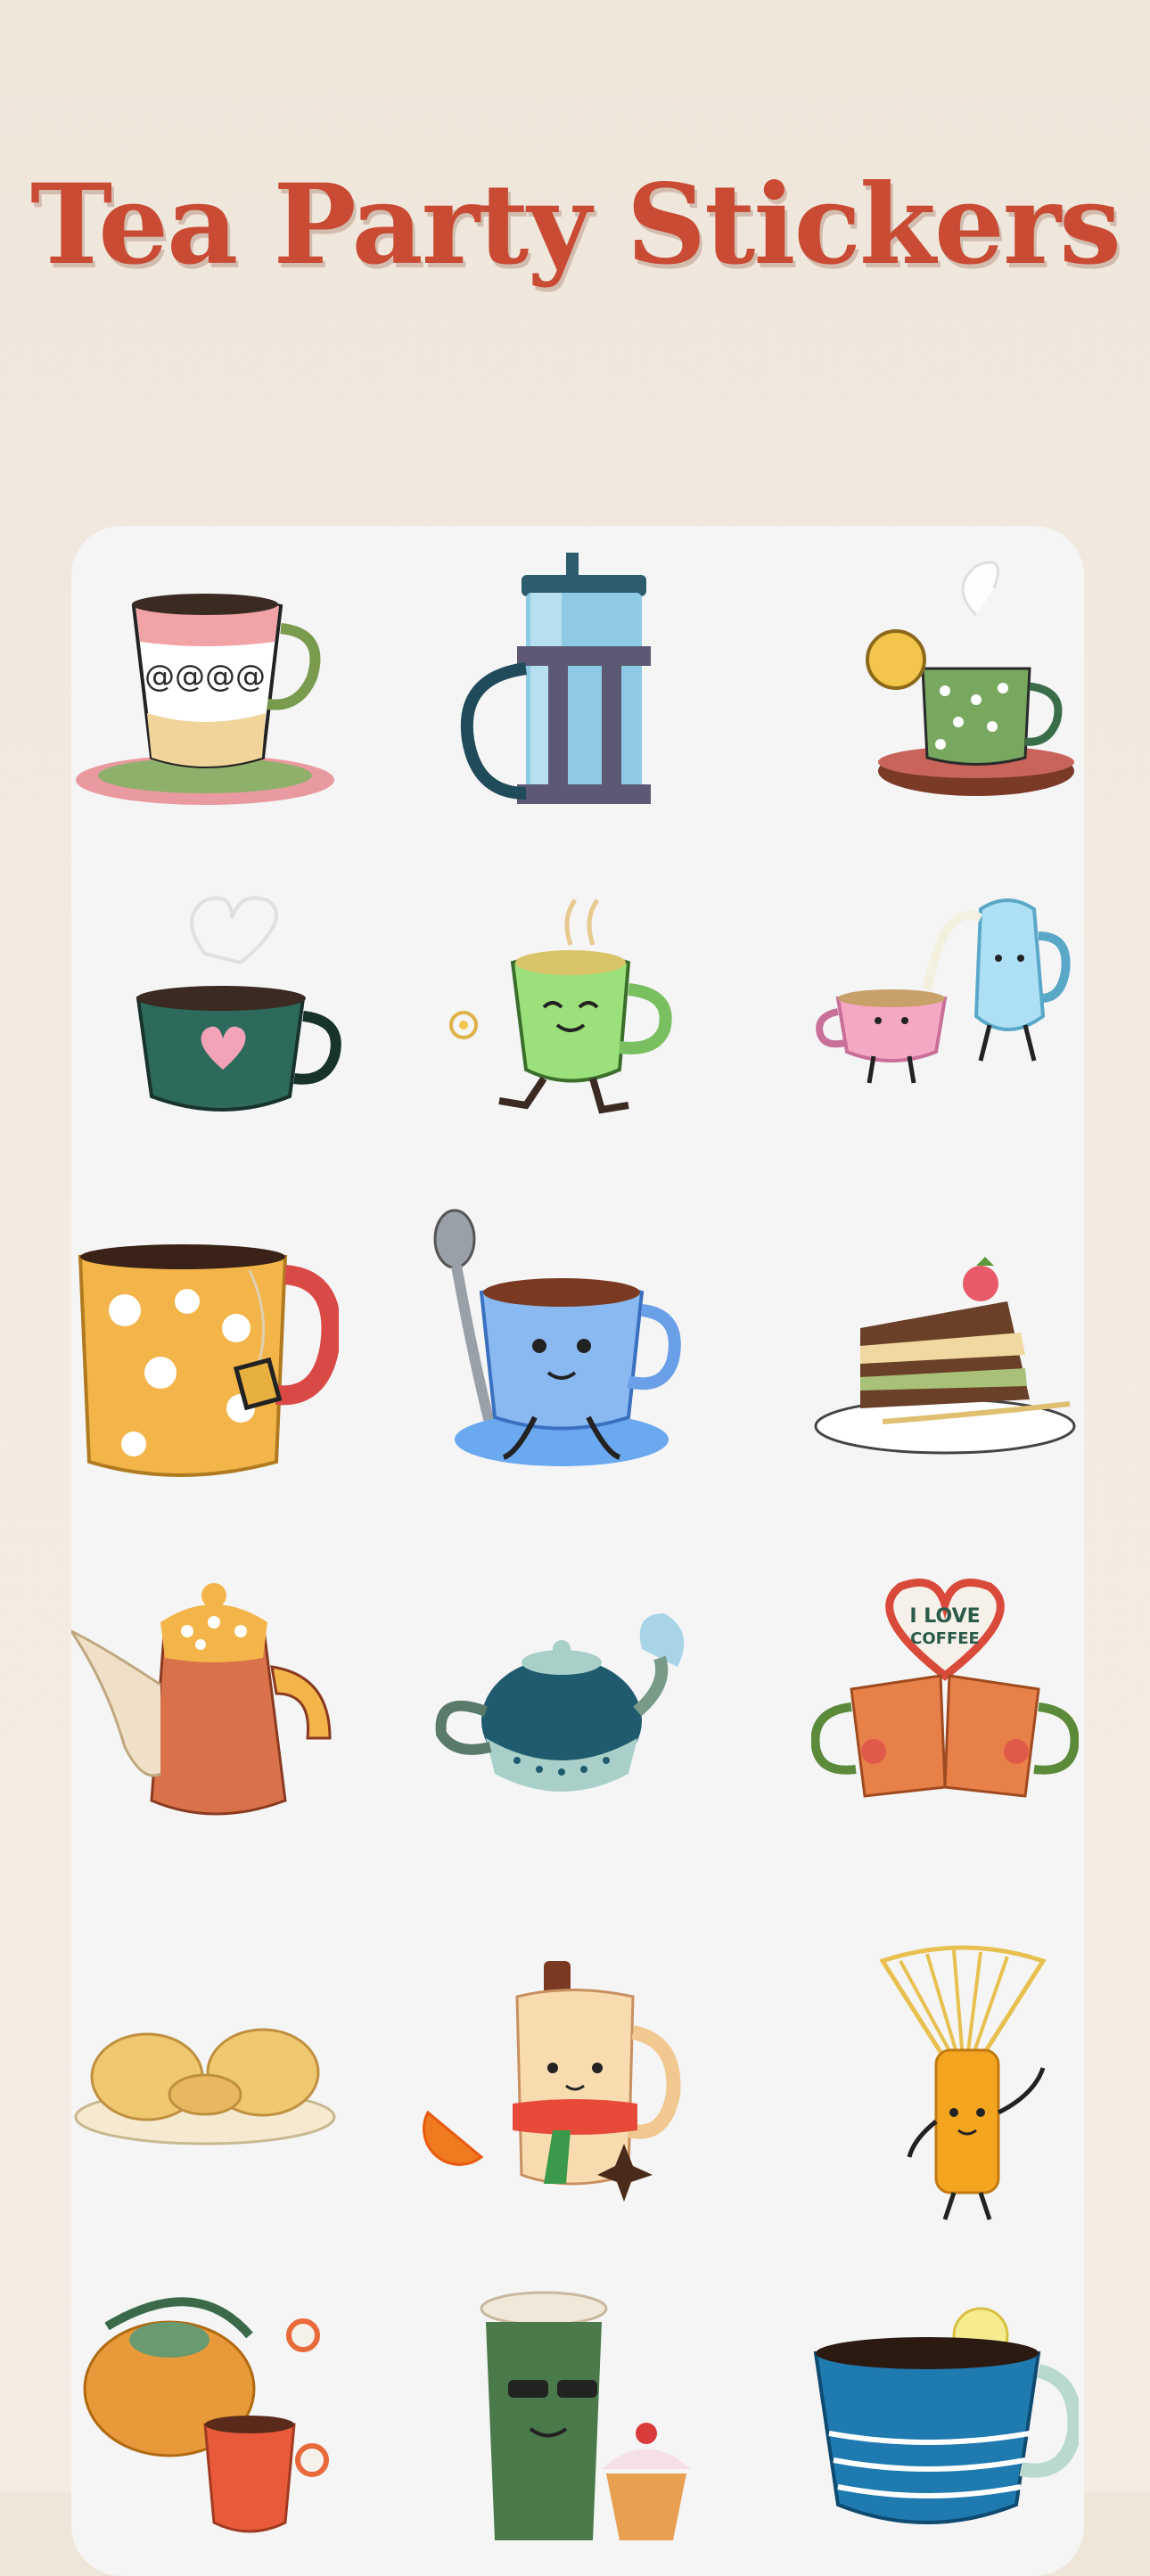  I want to click on coffee-cup-cupcake-icon, so click(579, 2415).